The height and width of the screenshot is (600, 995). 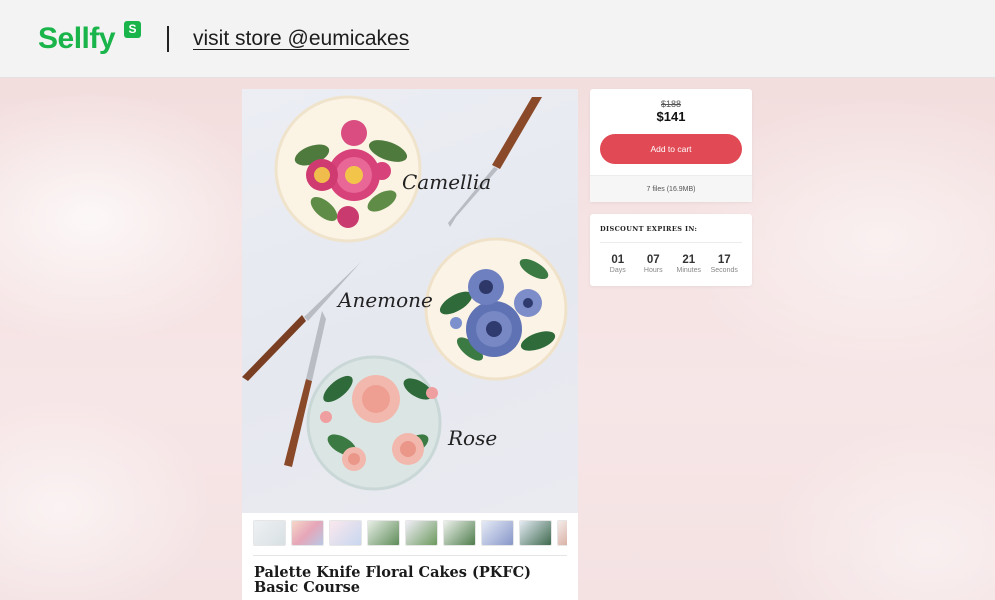 I want to click on header-divider, so click(x=168, y=39).